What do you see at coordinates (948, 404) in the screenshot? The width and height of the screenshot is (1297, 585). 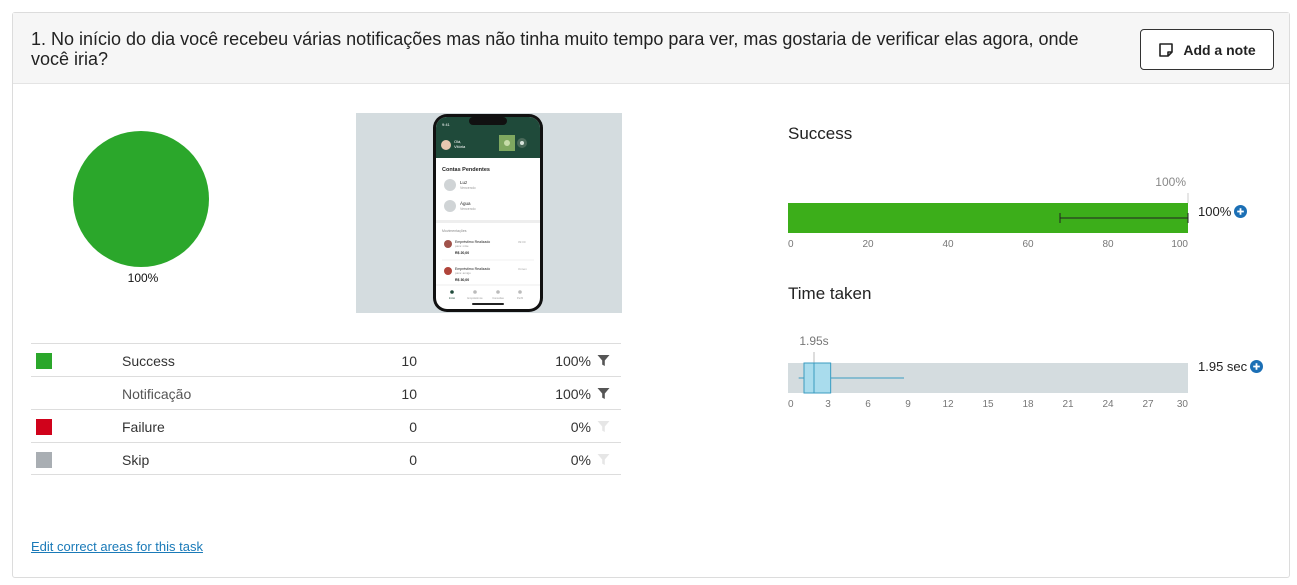 I see `time-axis-tick-label: 12` at bounding box center [948, 404].